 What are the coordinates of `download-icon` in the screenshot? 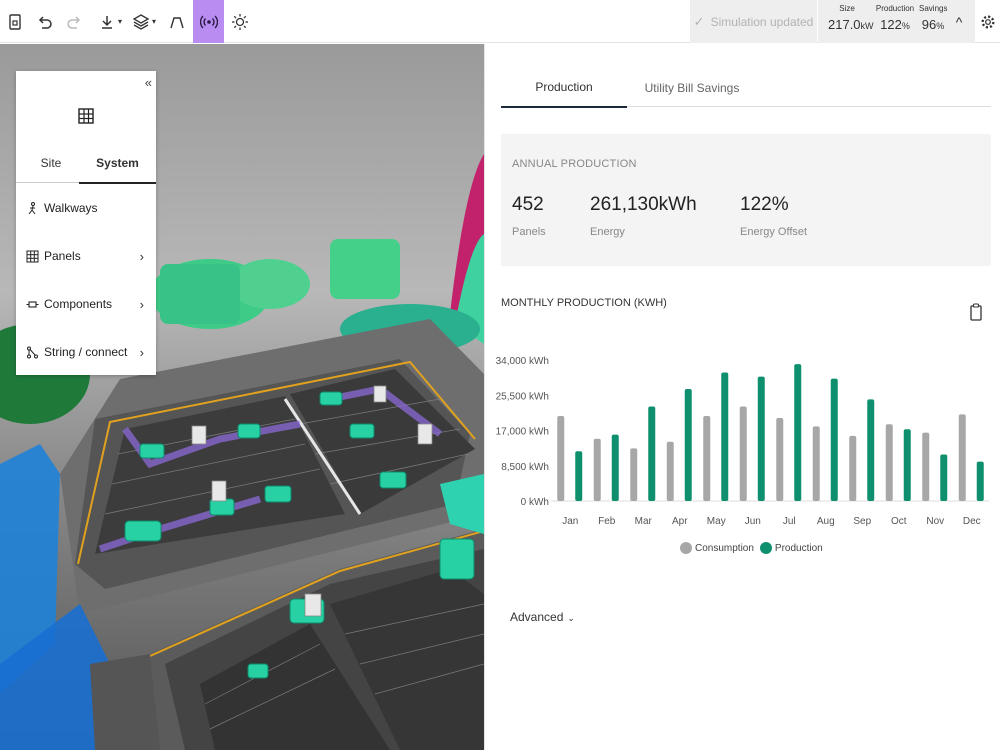 It's located at (106, 22).